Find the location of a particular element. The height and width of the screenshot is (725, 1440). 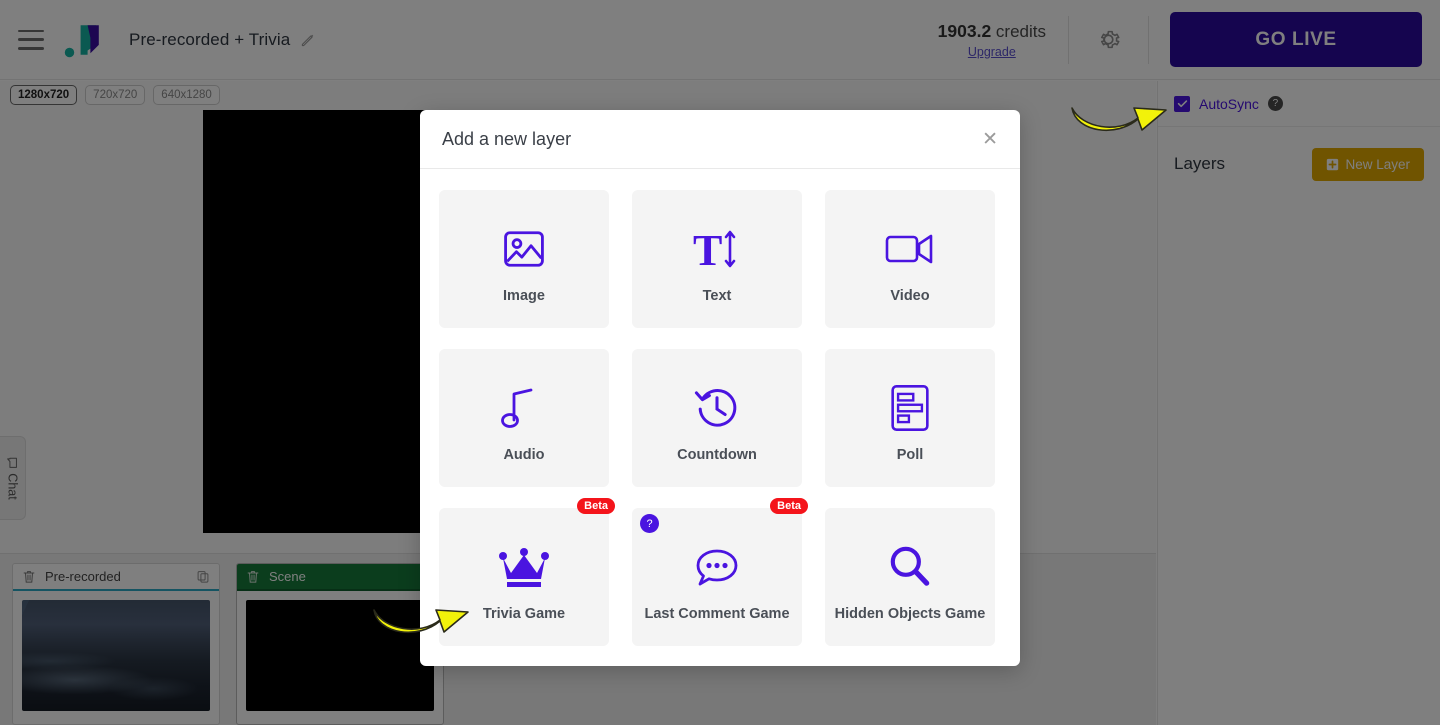

magnifier-icon is located at coordinates (910, 567).